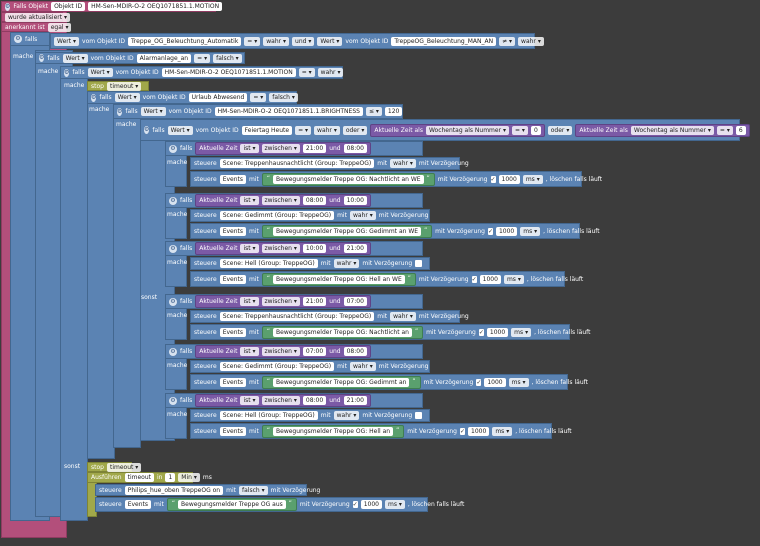 The height and width of the screenshot is (546, 760). I want to click on text-field: Bewegungsmelder Treppe OG: Gedimmt an, so click(341, 382).